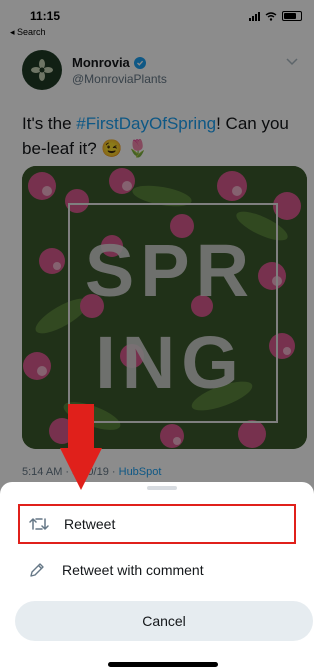  I want to click on retweet-option: Retweet, so click(157, 524).